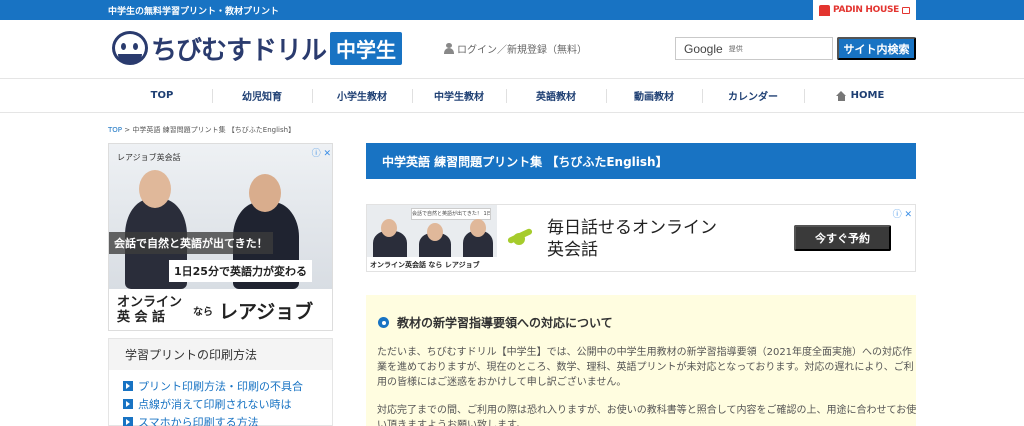 Image resolution: width=1024 pixels, height=426 pixels. What do you see at coordinates (906, 10) in the screenshot?
I see `external-link-icon` at bounding box center [906, 10].